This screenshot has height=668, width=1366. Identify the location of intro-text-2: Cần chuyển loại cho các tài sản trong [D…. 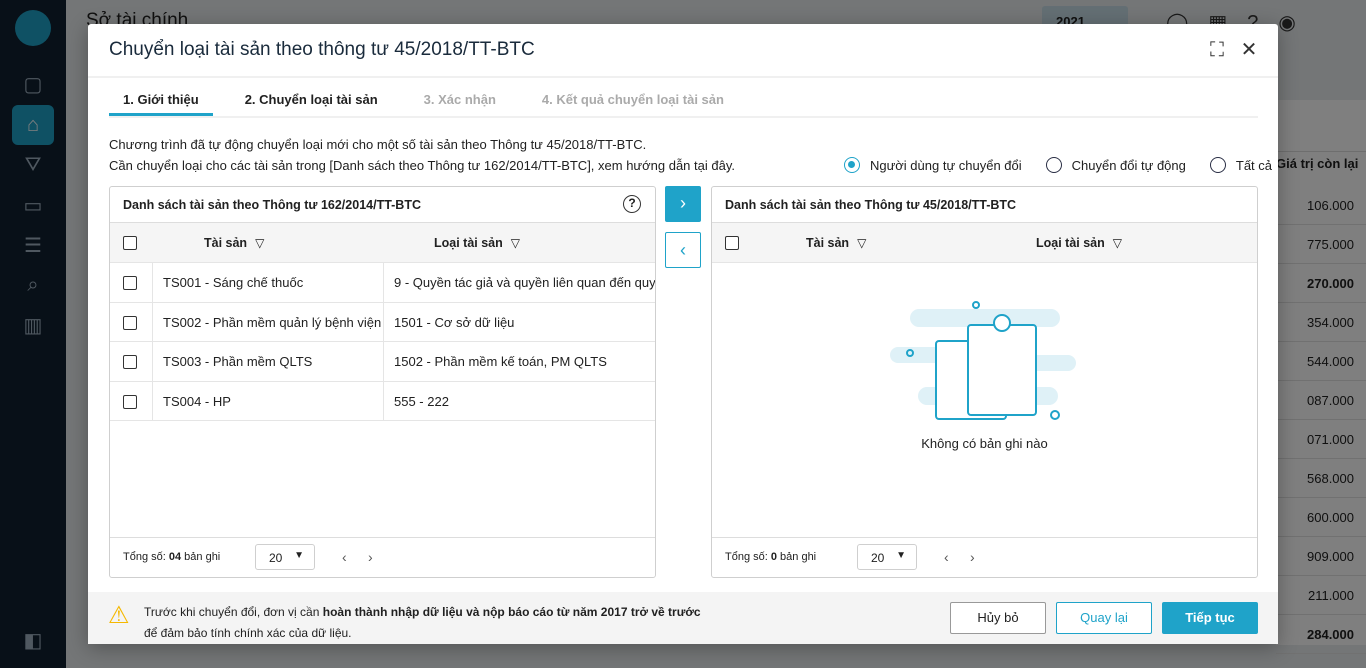
(422, 165).